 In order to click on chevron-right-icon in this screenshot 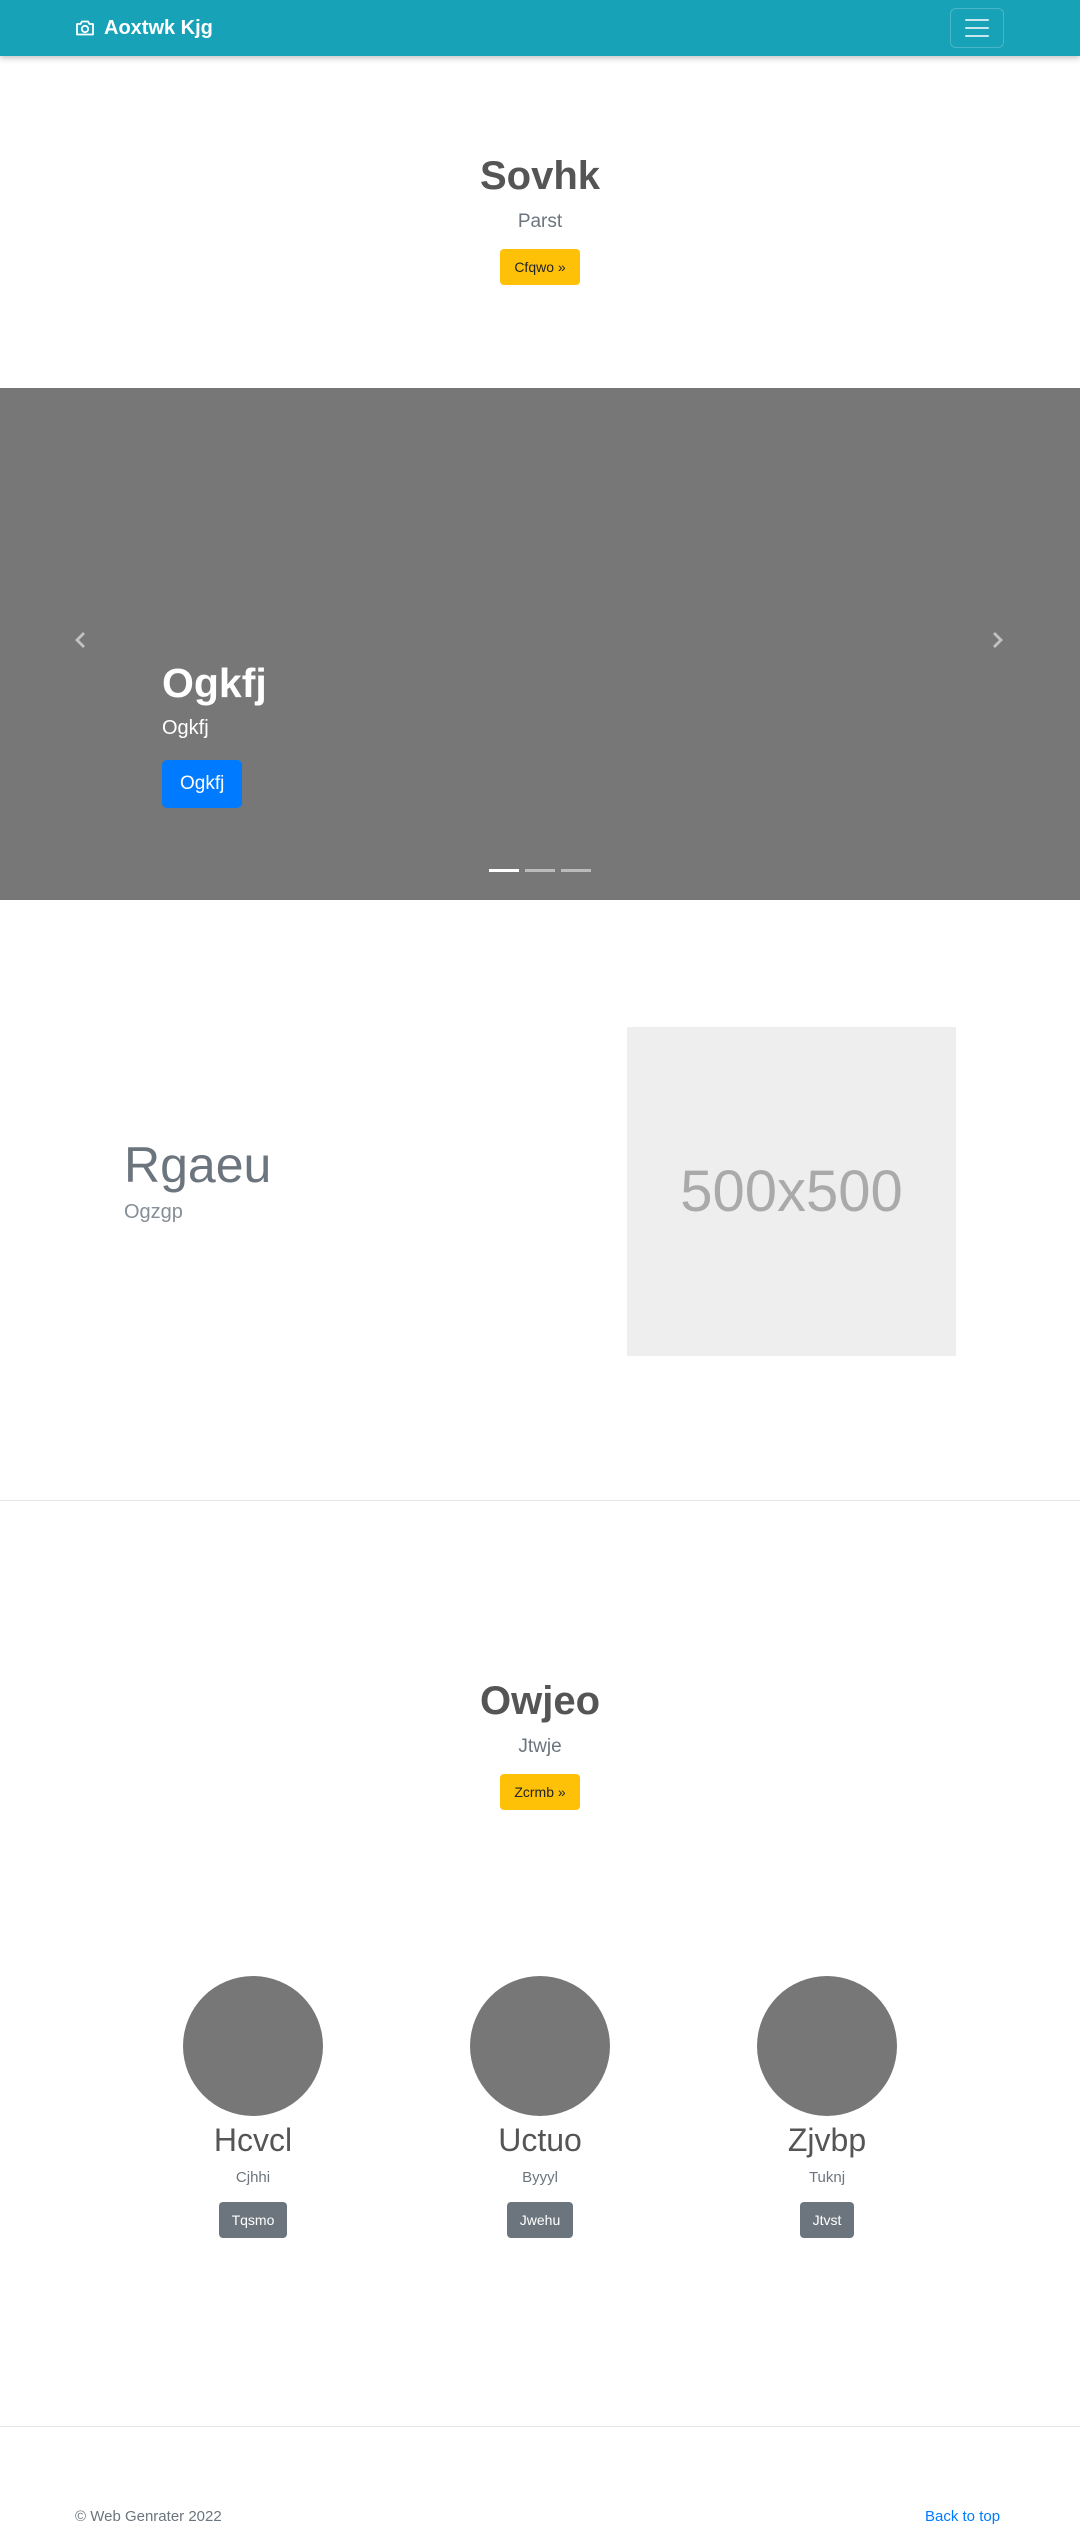, I will do `click(998, 640)`.